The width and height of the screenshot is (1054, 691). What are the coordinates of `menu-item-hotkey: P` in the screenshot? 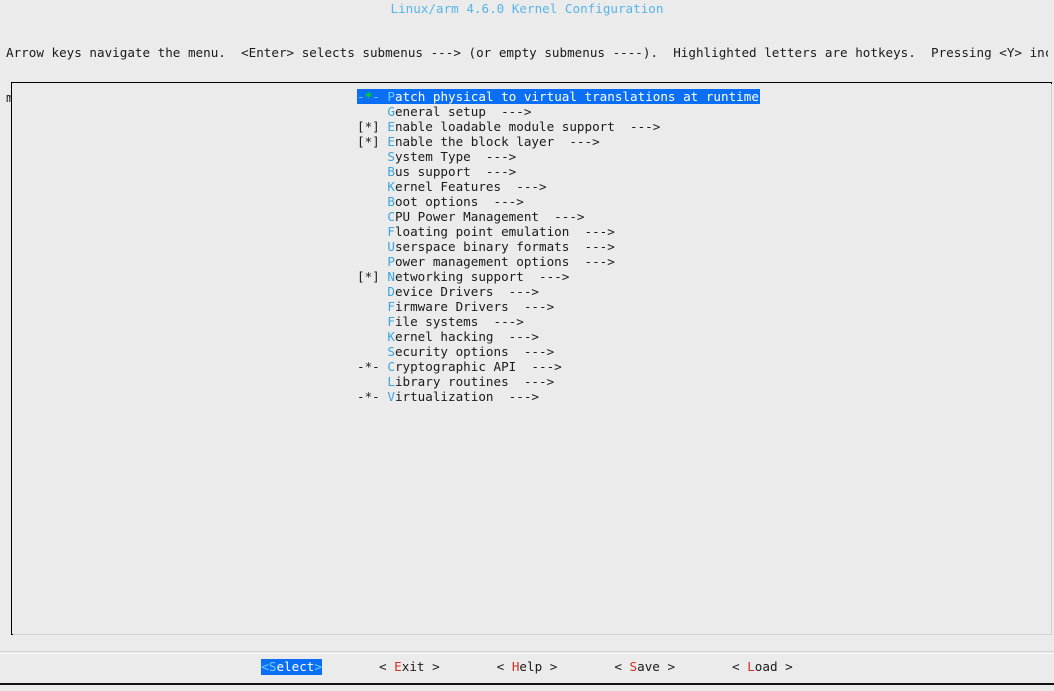 It's located at (391, 261).